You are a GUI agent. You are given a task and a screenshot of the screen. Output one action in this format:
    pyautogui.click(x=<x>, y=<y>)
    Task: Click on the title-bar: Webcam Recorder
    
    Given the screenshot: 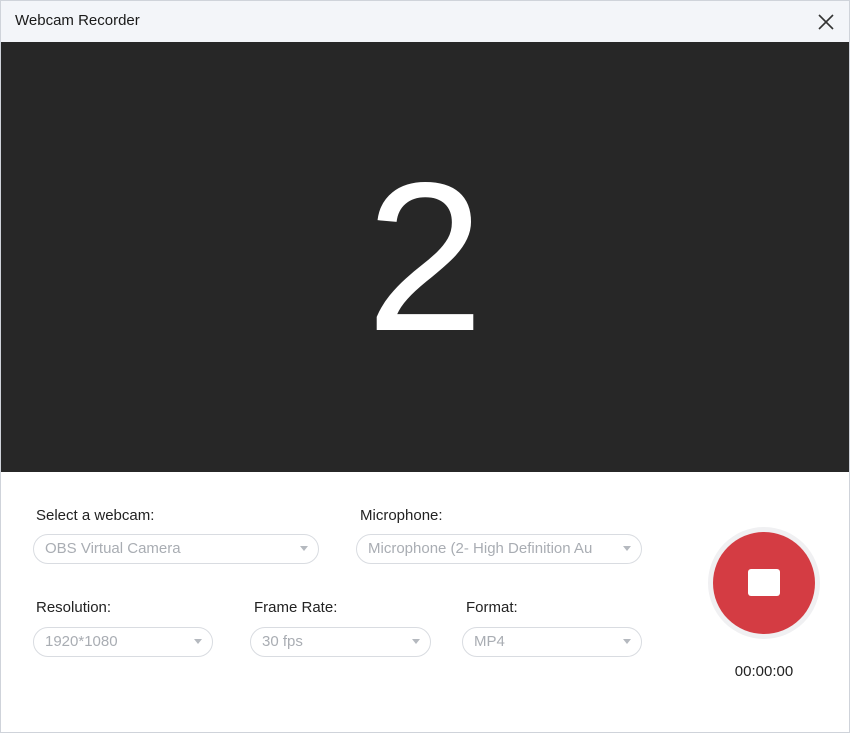 What is the action you would take?
    pyautogui.click(x=425, y=21)
    